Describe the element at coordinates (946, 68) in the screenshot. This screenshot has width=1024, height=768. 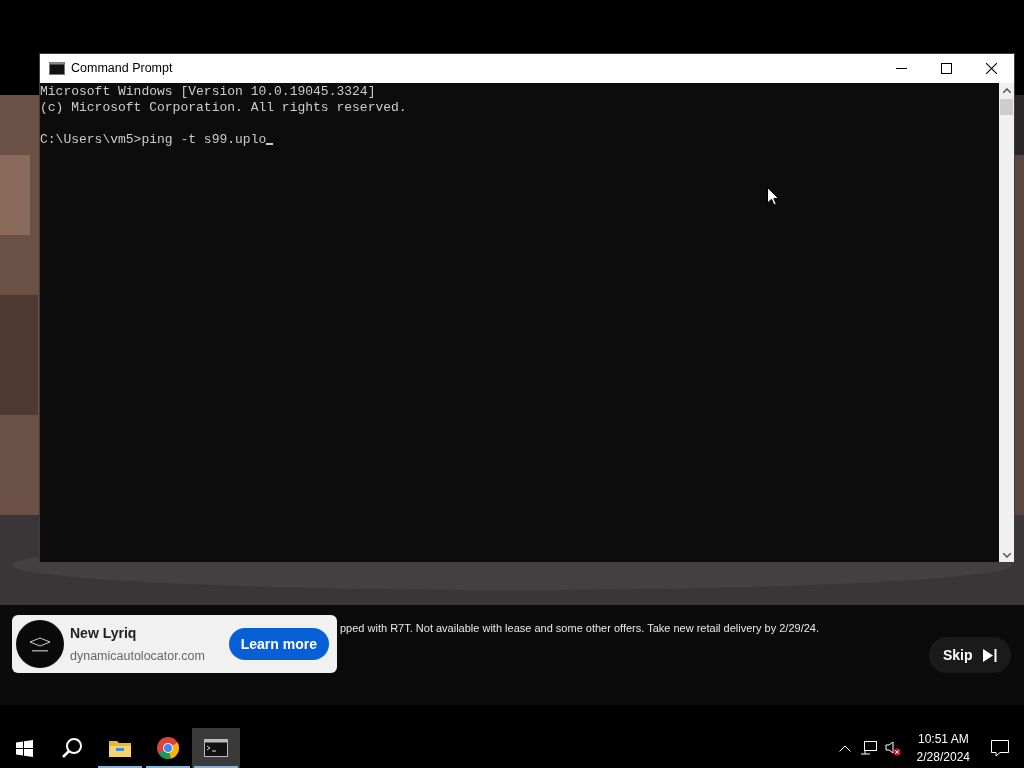
I see `maximize-icon` at that location.